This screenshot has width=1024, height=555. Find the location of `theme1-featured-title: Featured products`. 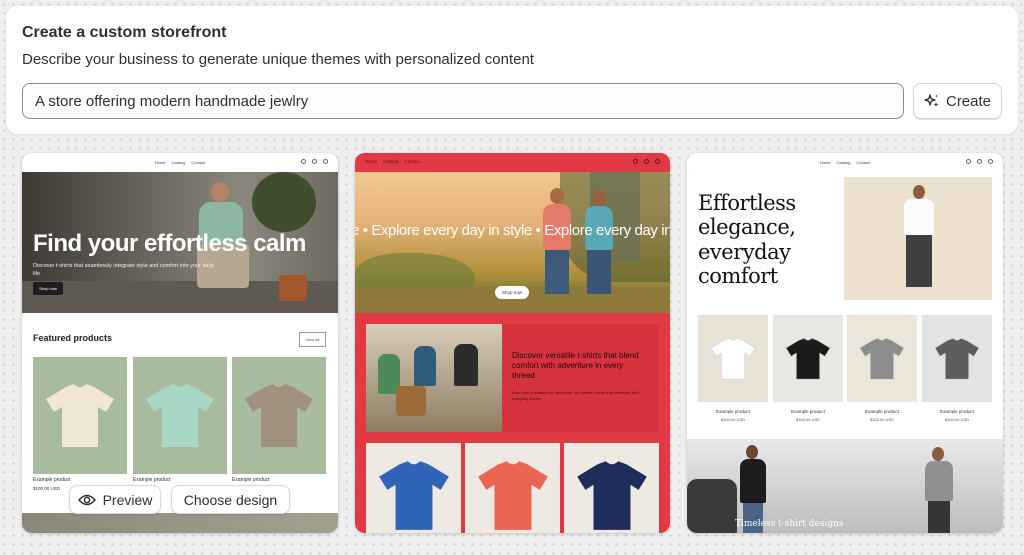

theme1-featured-title: Featured products is located at coordinates (73, 338).